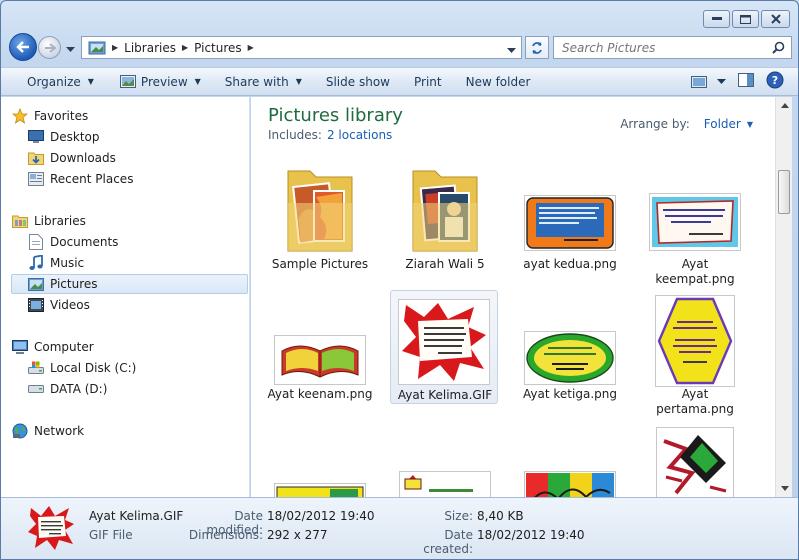  What do you see at coordinates (36, 284) in the screenshot?
I see `pictures-icon` at bounding box center [36, 284].